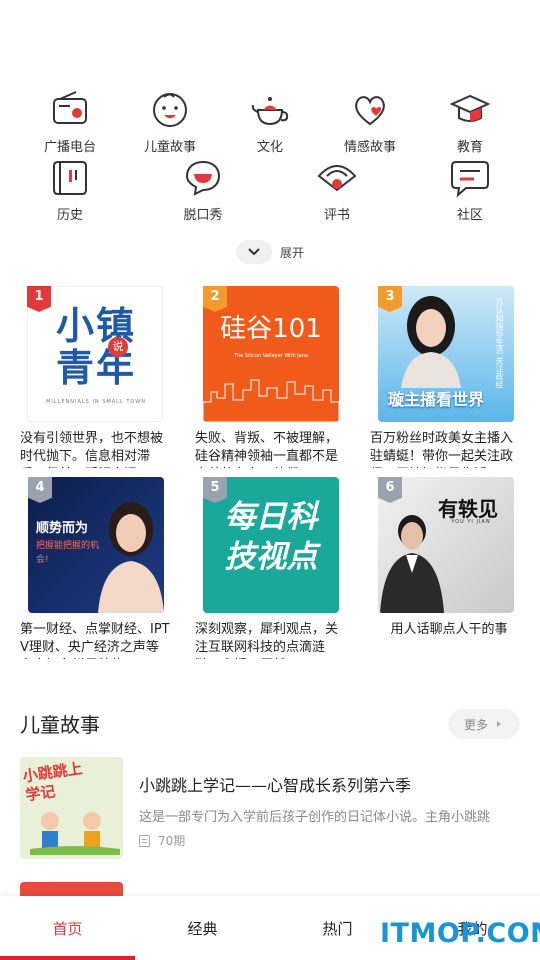 The height and width of the screenshot is (960, 540). What do you see at coordinates (203, 215) in the screenshot?
I see `category-label: 脱口秀` at bounding box center [203, 215].